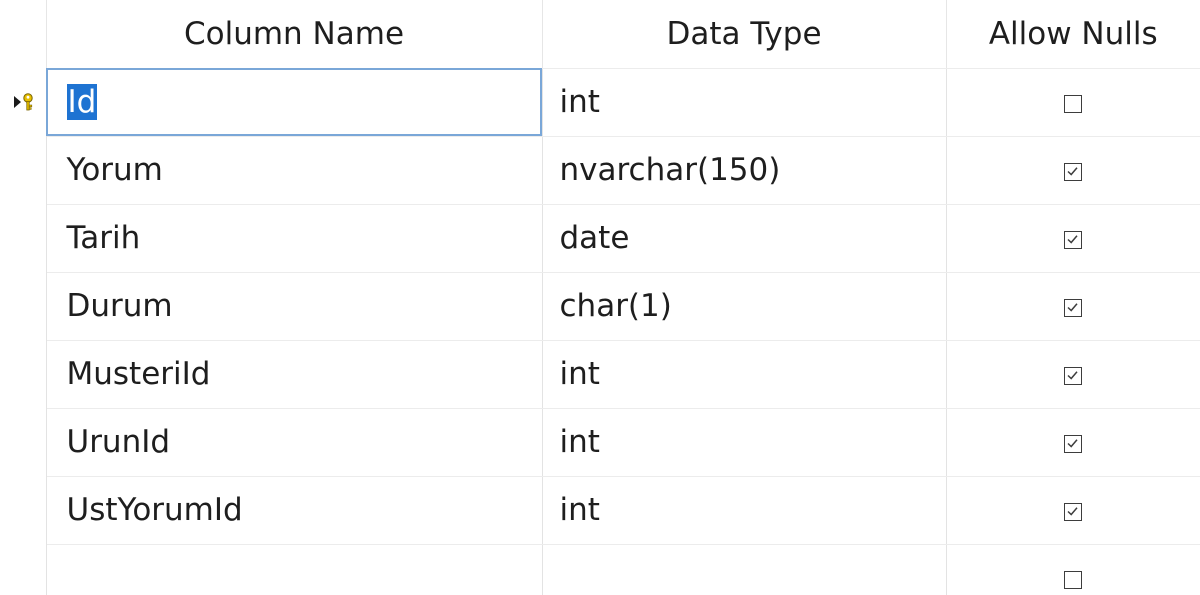 The height and width of the screenshot is (595, 1200). I want to click on column-name-header: Column Name, so click(294, 34).